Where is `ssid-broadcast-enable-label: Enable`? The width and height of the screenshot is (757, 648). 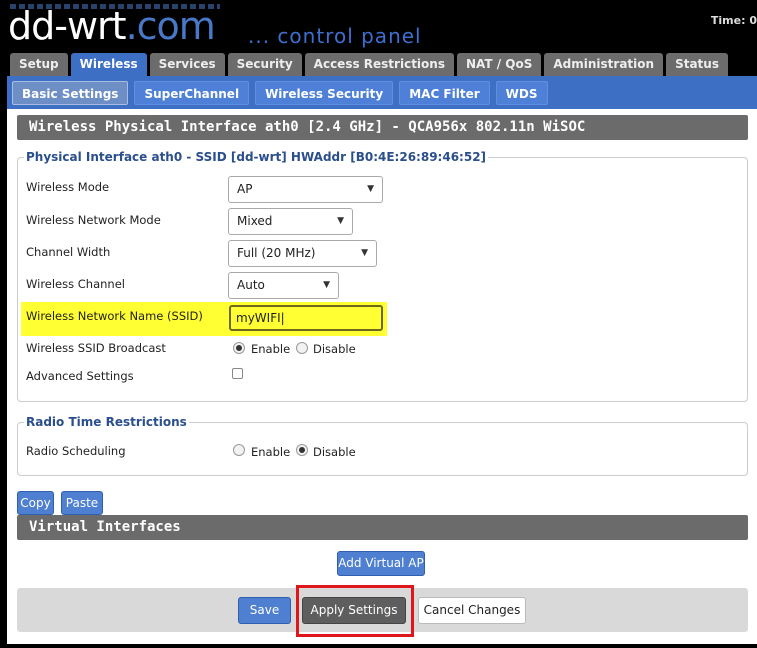 ssid-broadcast-enable-label: Enable is located at coordinates (271, 349).